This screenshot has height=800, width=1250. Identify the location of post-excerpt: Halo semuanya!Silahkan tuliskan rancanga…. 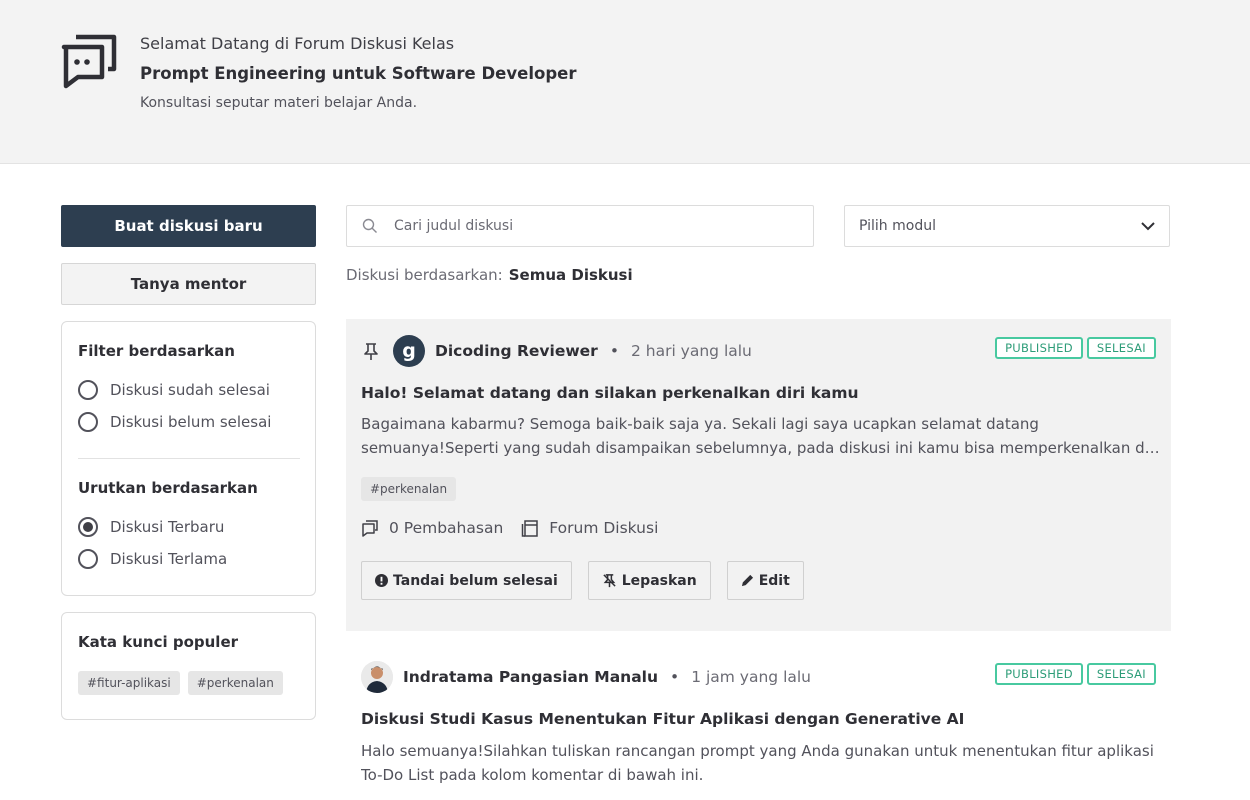
(761, 763).